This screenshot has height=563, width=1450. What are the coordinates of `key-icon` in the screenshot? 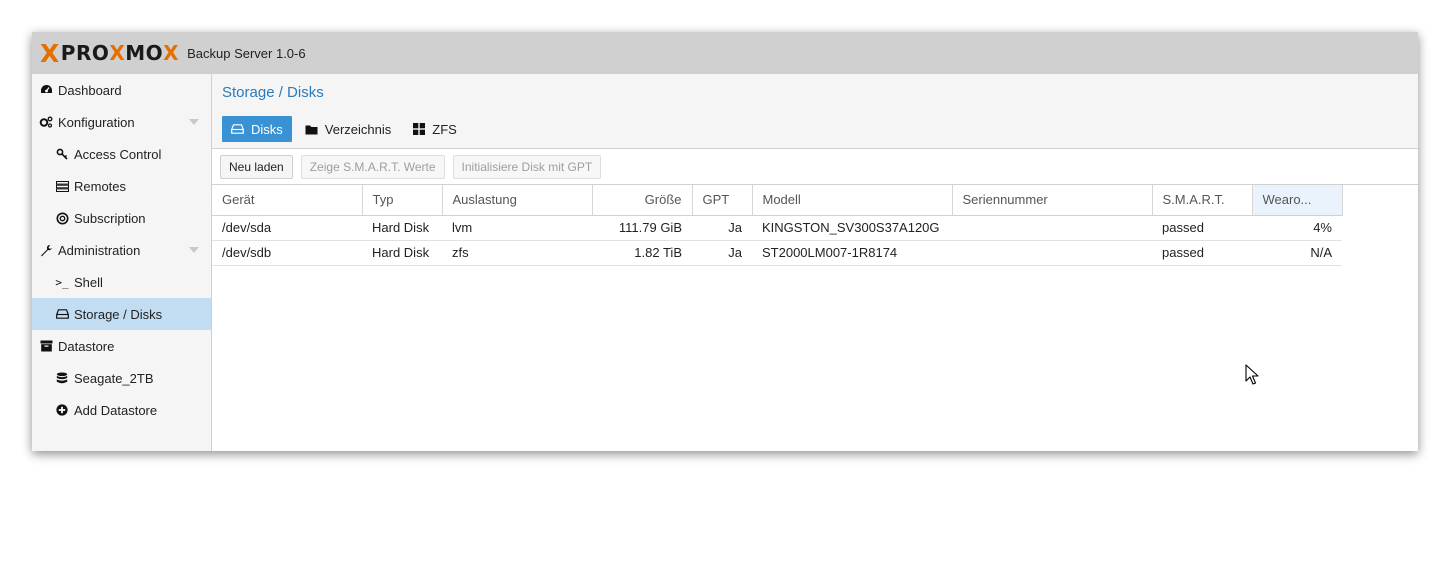 It's located at (62, 154).